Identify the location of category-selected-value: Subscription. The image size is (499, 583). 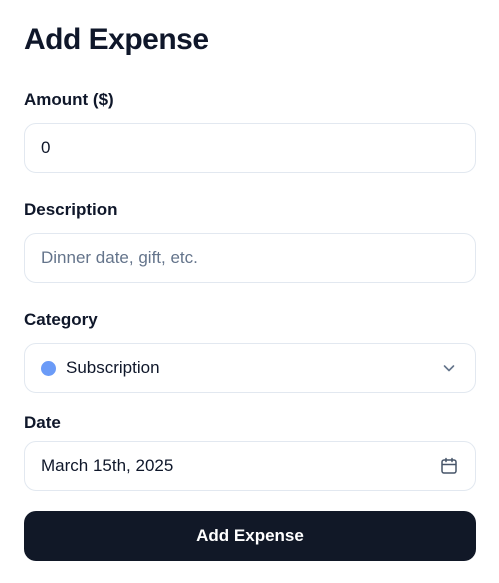
(113, 367).